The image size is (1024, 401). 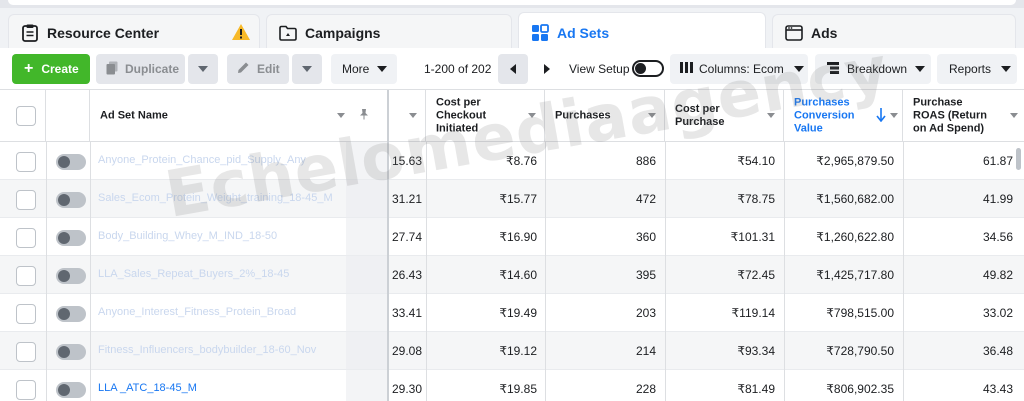 I want to click on edit-label: Edit, so click(x=268, y=69).